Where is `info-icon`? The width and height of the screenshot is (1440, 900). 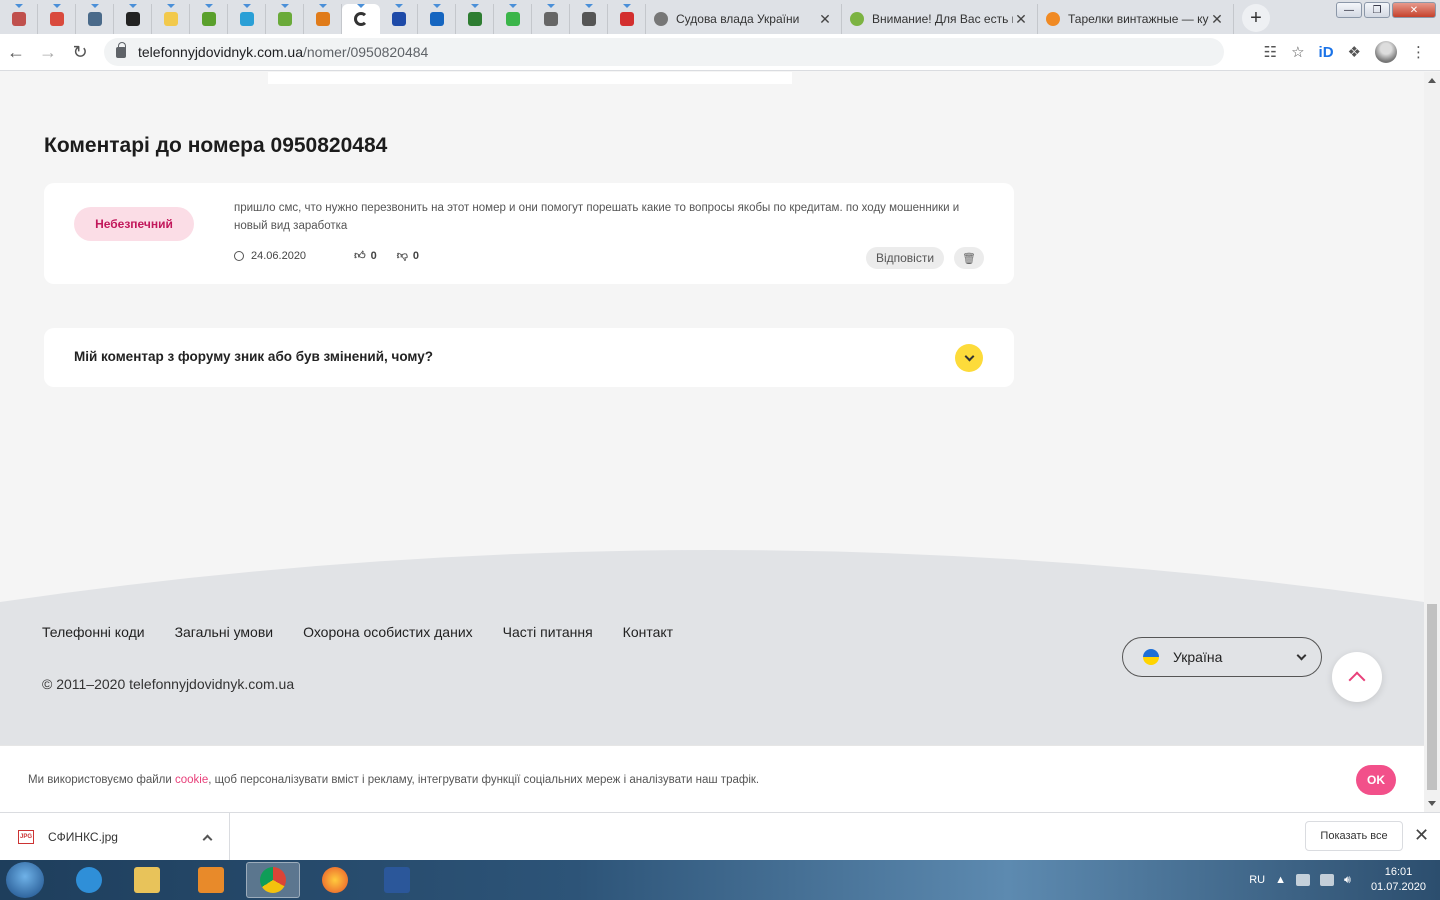 info-icon is located at coordinates (436, 19).